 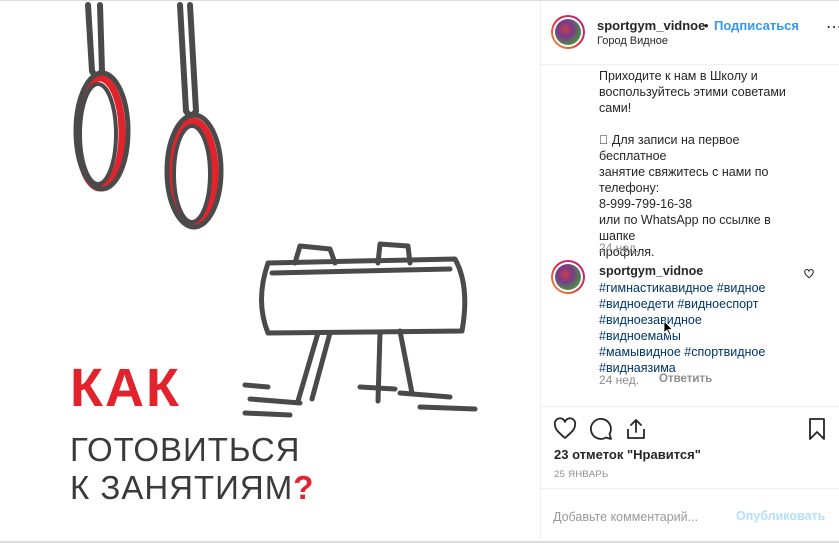 What do you see at coordinates (619, 380) in the screenshot?
I see `comment-time: 24 нед.` at bounding box center [619, 380].